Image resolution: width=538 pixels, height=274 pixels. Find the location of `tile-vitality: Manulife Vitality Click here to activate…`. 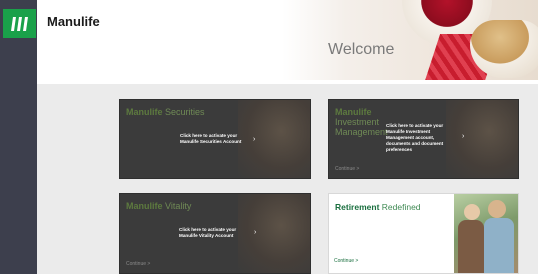

tile-vitality: Manulife Vitality Click here to activate… is located at coordinates (215, 233).